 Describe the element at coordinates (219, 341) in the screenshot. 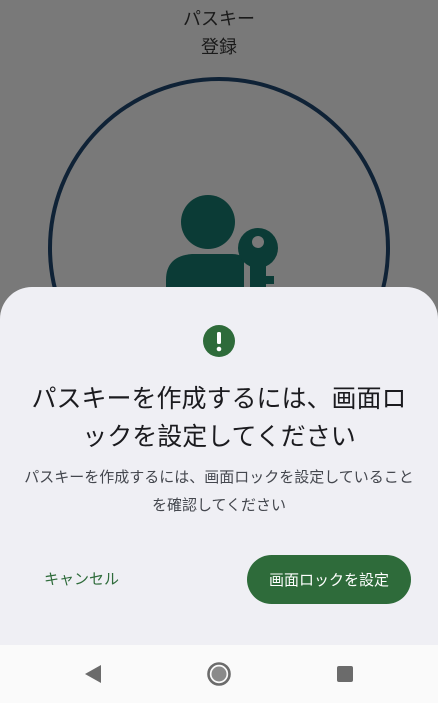

I see `exclamation-circle-icon` at that location.